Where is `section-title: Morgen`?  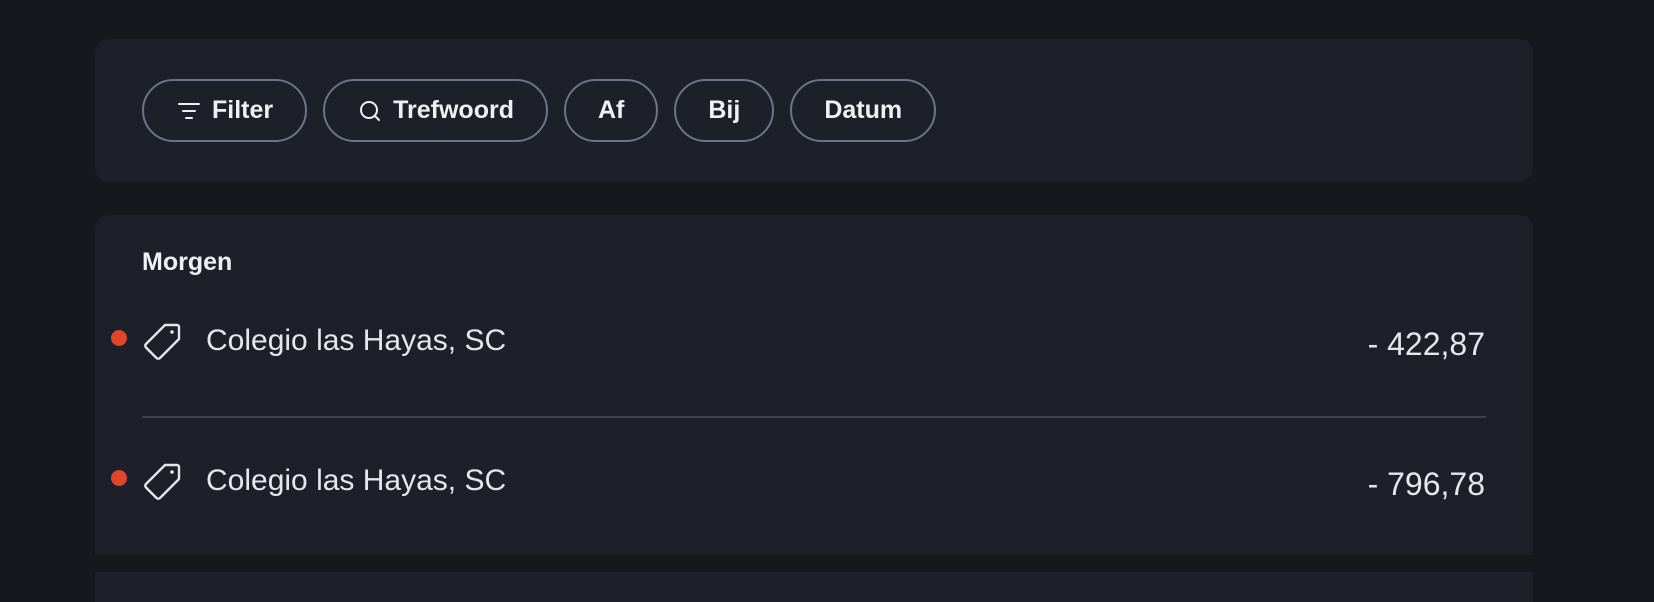 section-title: Morgen is located at coordinates (187, 262).